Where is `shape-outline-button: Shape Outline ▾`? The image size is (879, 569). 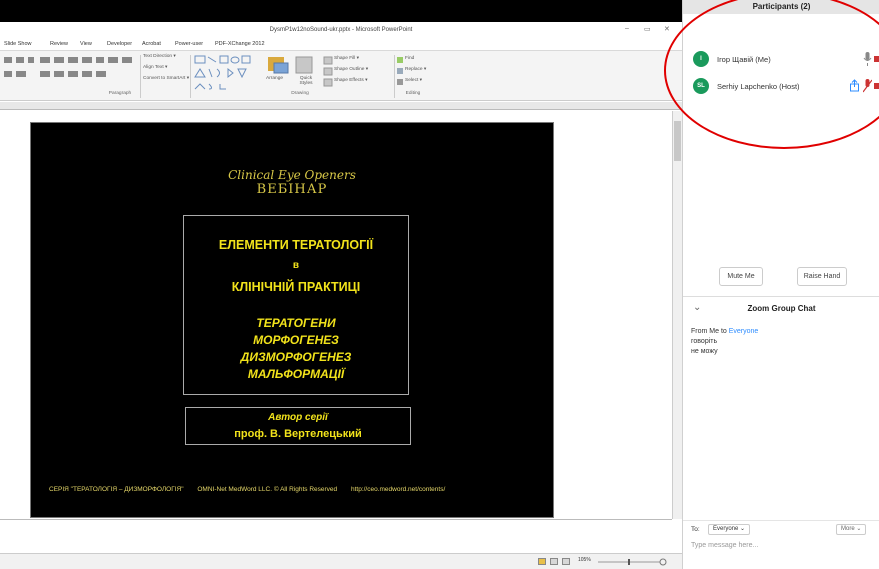 shape-outline-button: Shape Outline ▾ is located at coordinates (351, 69).